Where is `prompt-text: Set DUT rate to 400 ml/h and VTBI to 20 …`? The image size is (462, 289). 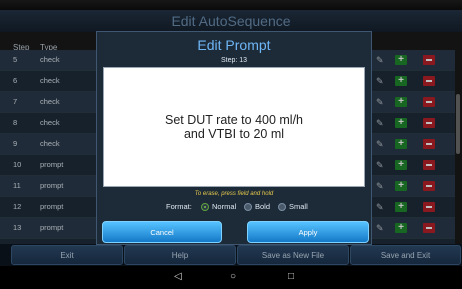 prompt-text: Set DUT rate to 400 ml/h and VTBI to 20 … is located at coordinates (234, 127).